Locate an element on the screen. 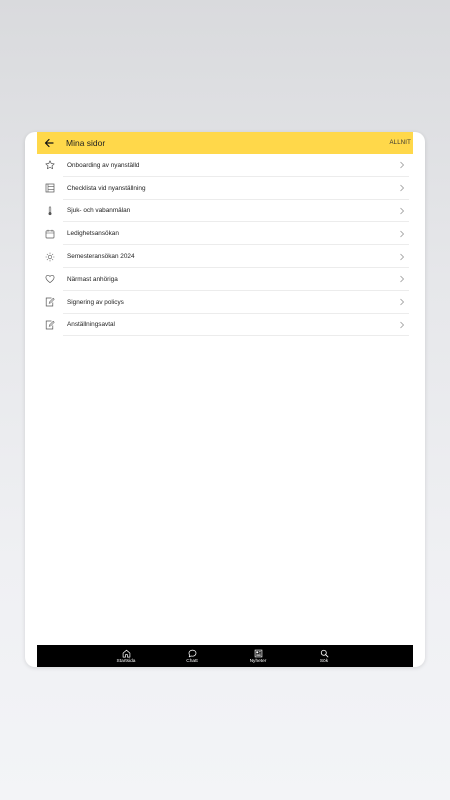 The width and height of the screenshot is (450, 800). tab-label: Nyheter is located at coordinates (258, 661).